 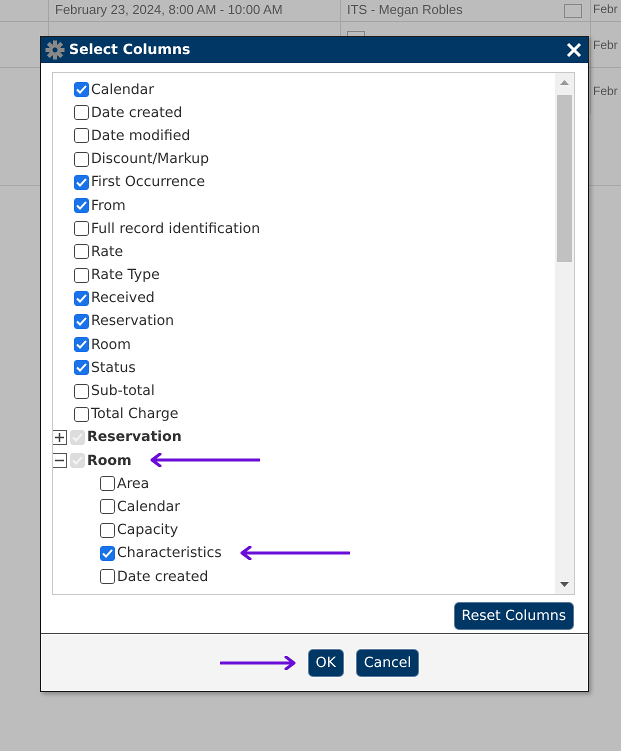 I want to click on column-label: Rate Type, so click(x=125, y=275).